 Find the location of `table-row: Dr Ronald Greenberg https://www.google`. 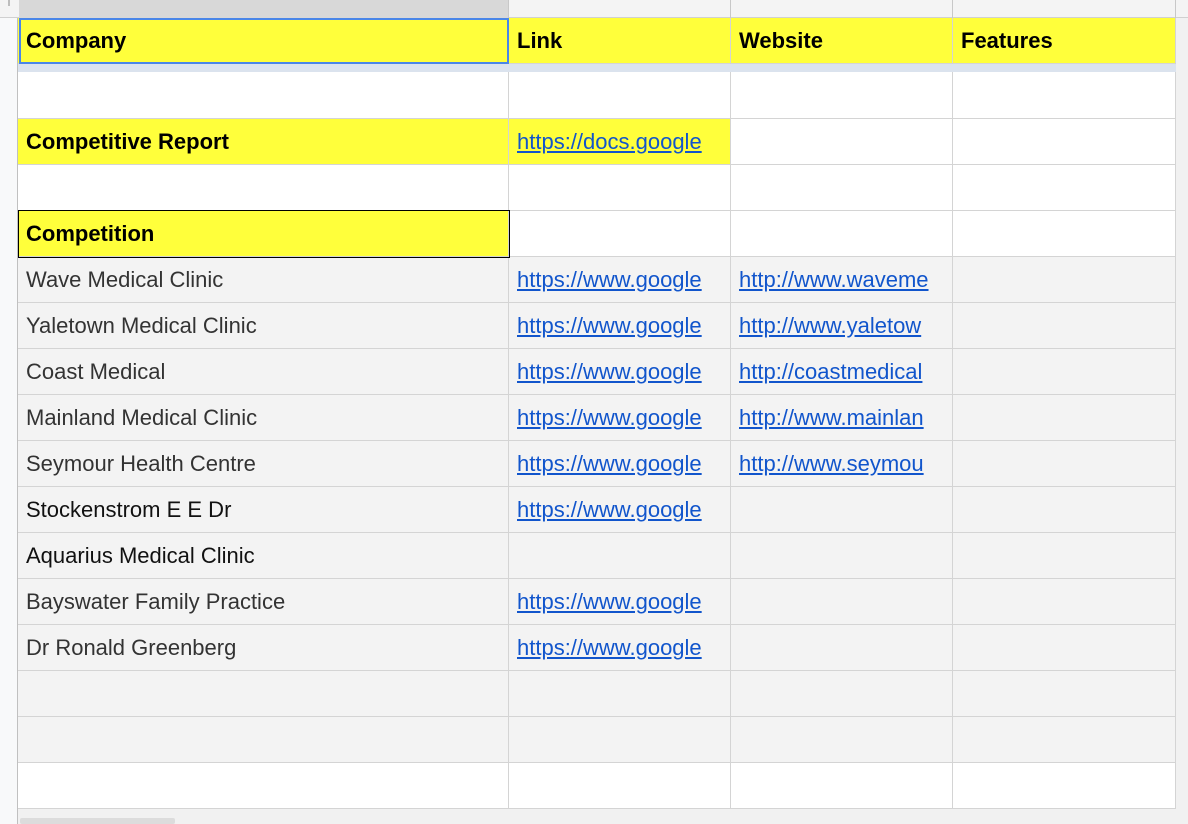

table-row: Dr Ronald Greenberg https://www.google is located at coordinates (597, 648).